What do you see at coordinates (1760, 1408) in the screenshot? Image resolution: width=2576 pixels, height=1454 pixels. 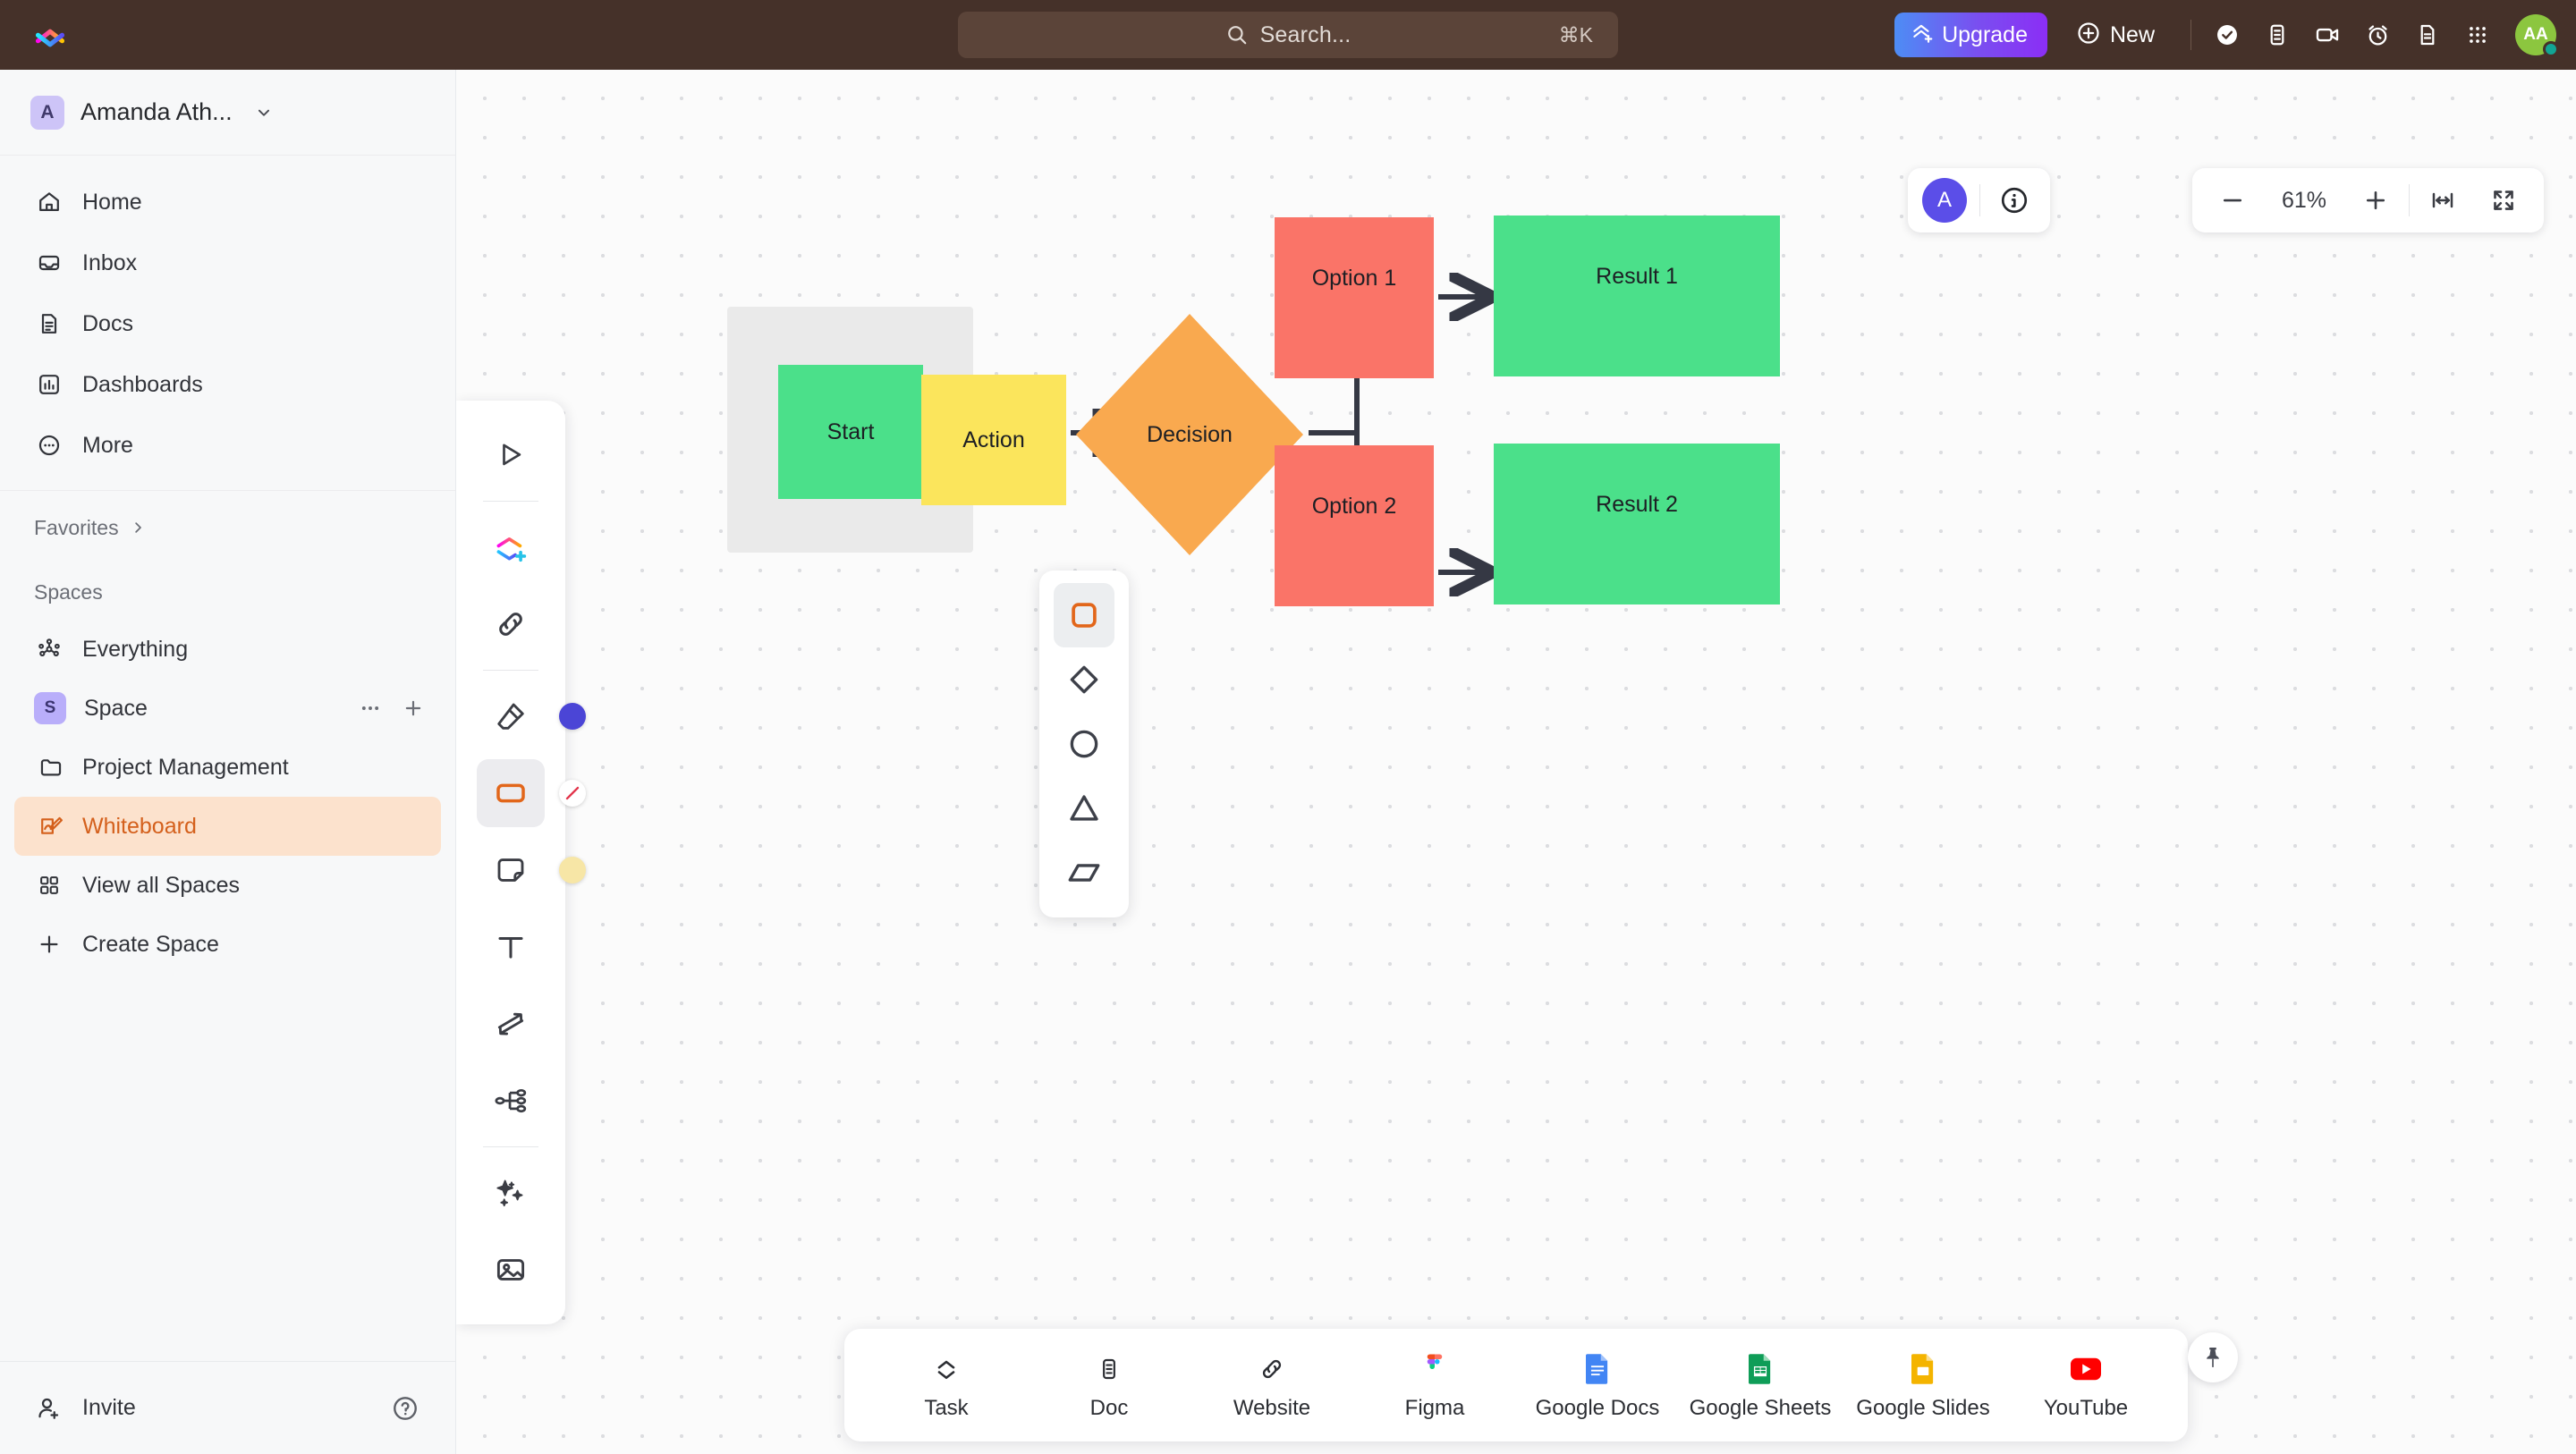 I see `dock-item-label: Google Sheets` at bounding box center [1760, 1408].